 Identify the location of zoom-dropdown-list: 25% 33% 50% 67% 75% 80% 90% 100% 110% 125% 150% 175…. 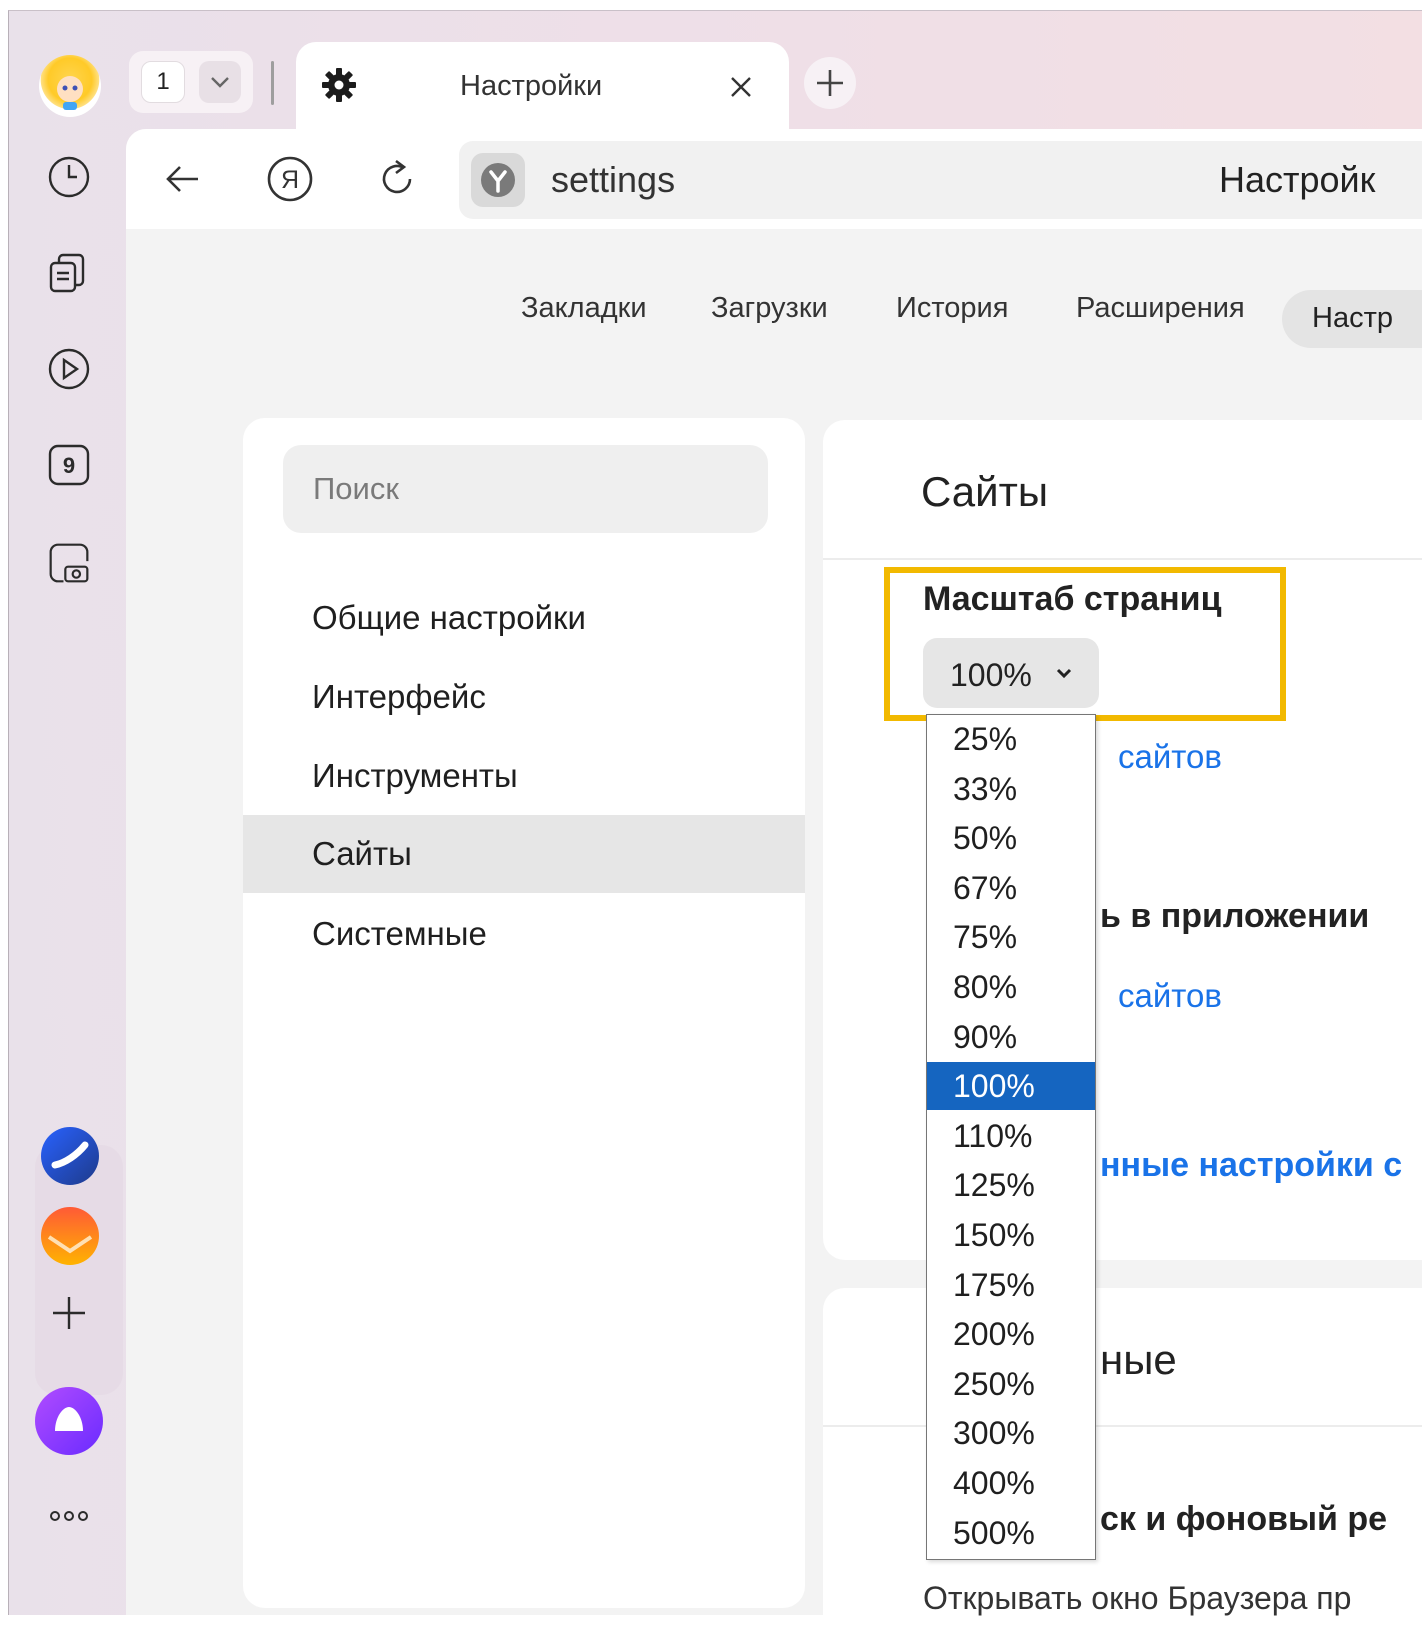
(1011, 1137).